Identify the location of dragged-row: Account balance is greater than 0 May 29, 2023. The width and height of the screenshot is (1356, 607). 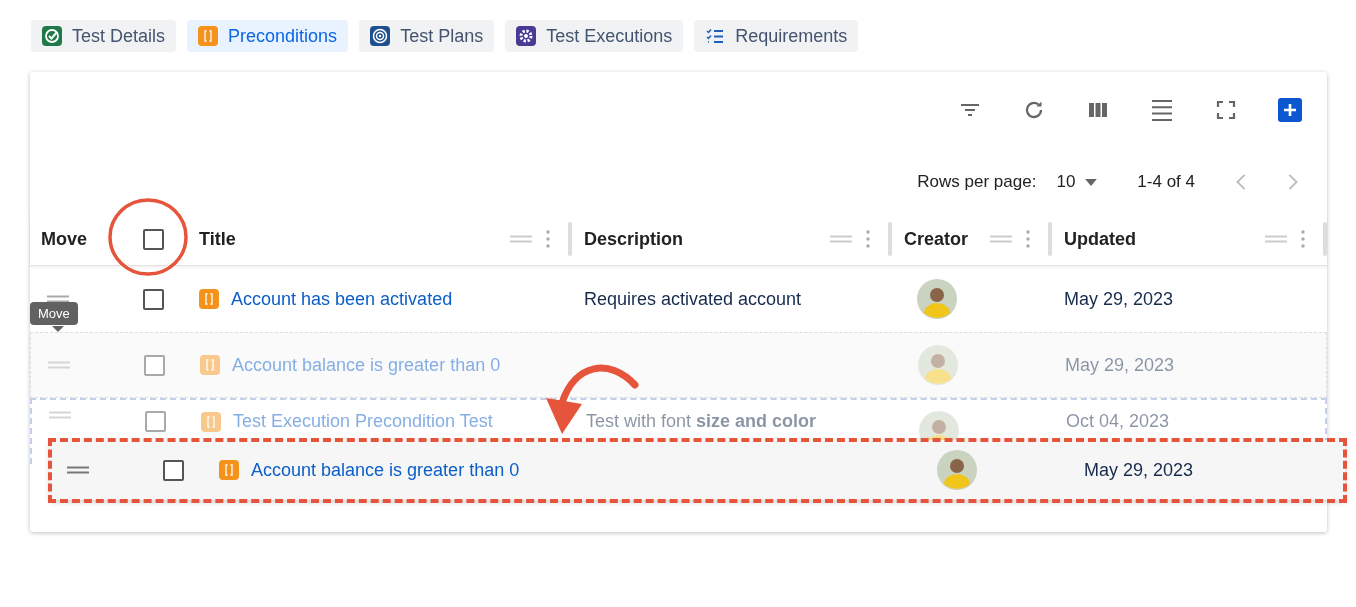
(697, 470).